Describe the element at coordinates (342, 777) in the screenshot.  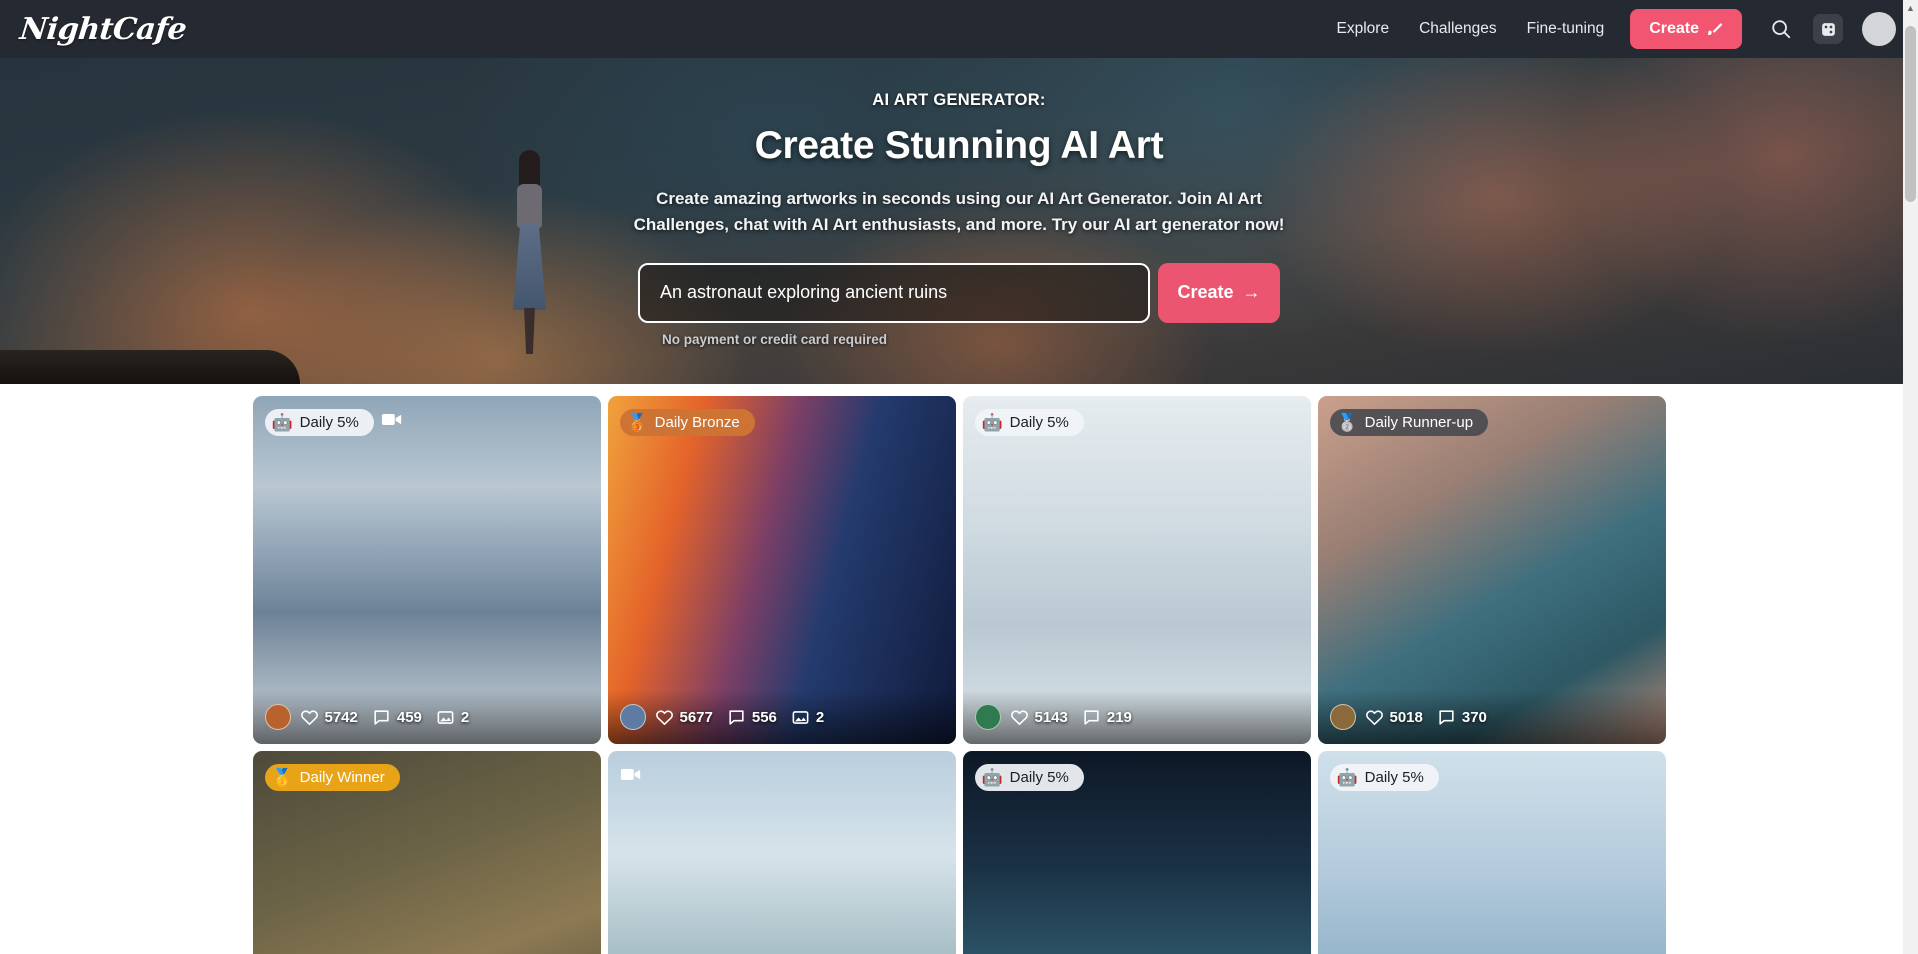
I see `award-badge-label: Daily Winner` at that location.